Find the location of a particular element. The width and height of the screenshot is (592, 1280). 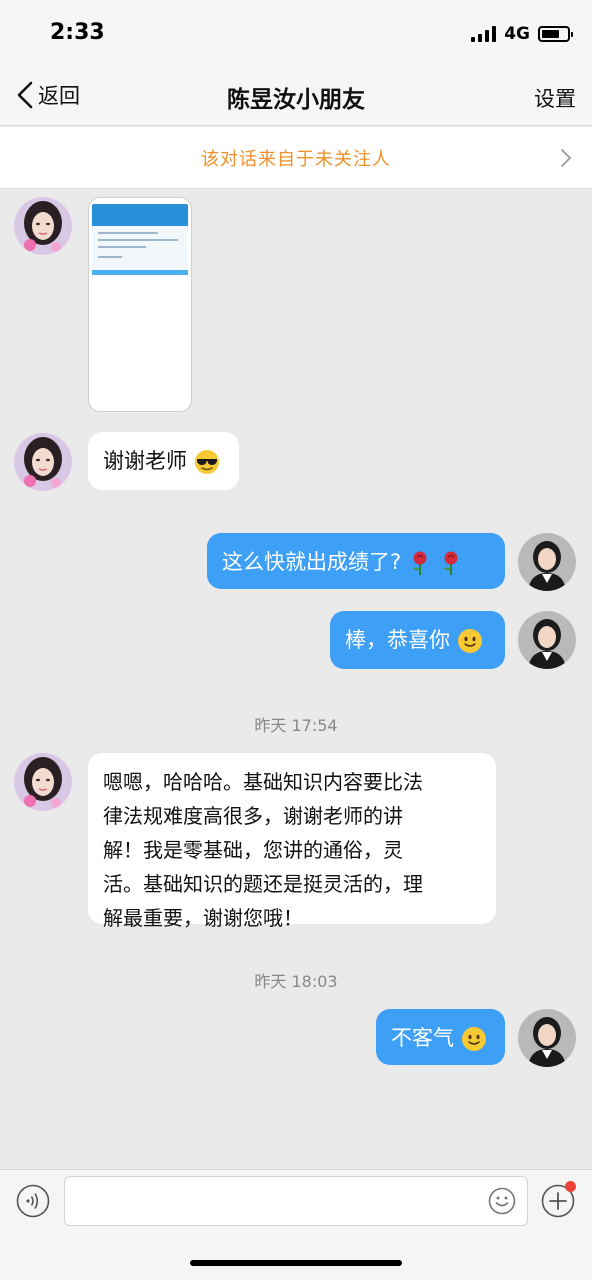

image-message is located at coordinates (140, 304).